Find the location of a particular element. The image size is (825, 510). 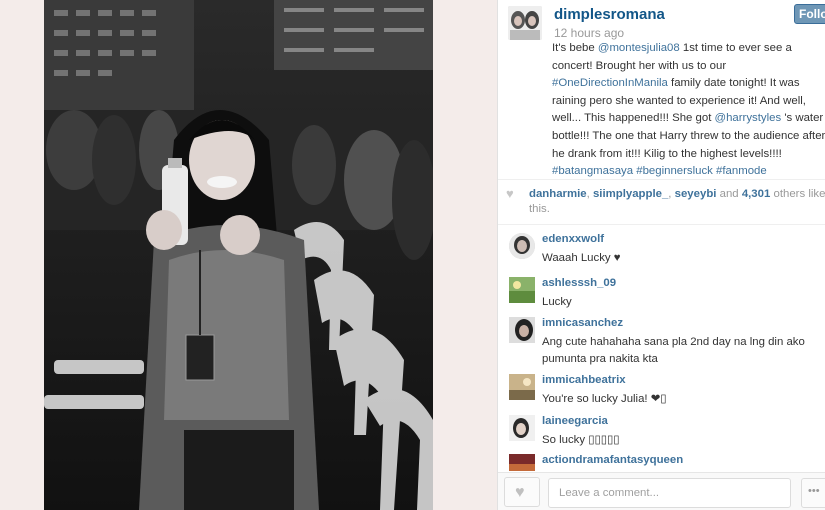

follow-button: Follow is located at coordinates (809, 14).